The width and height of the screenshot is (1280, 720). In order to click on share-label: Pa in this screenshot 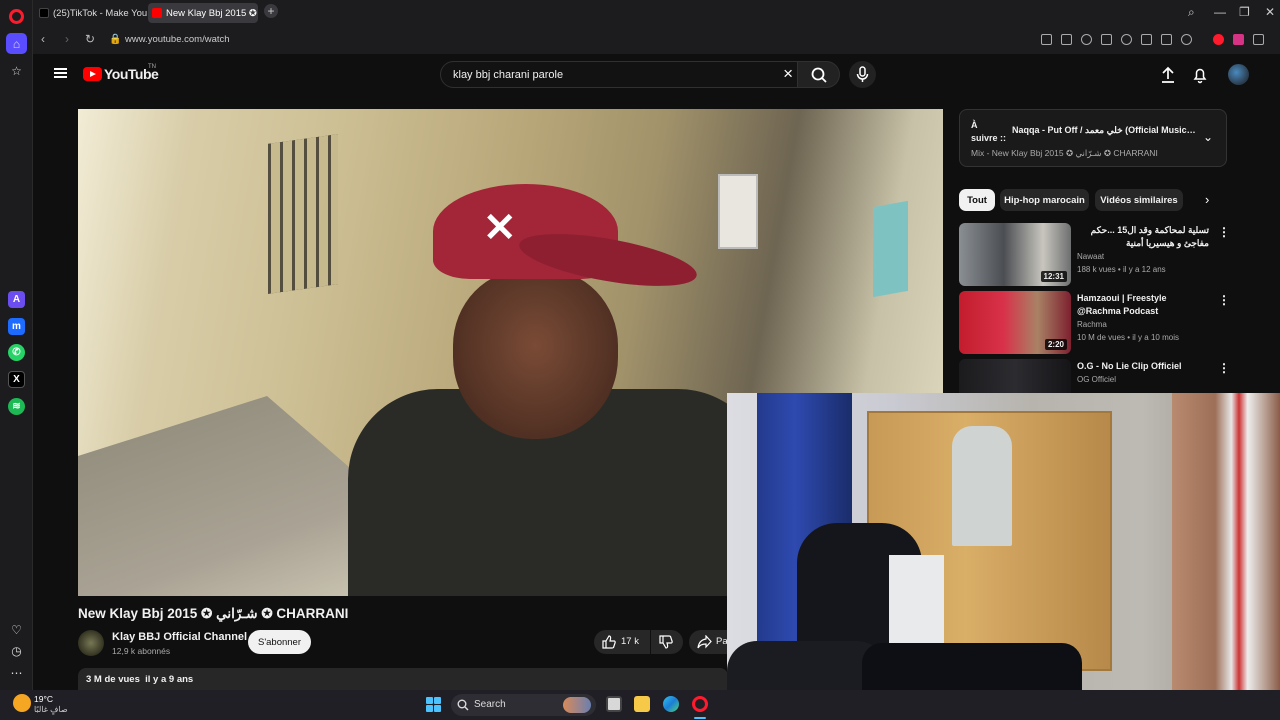, I will do `click(722, 641)`.